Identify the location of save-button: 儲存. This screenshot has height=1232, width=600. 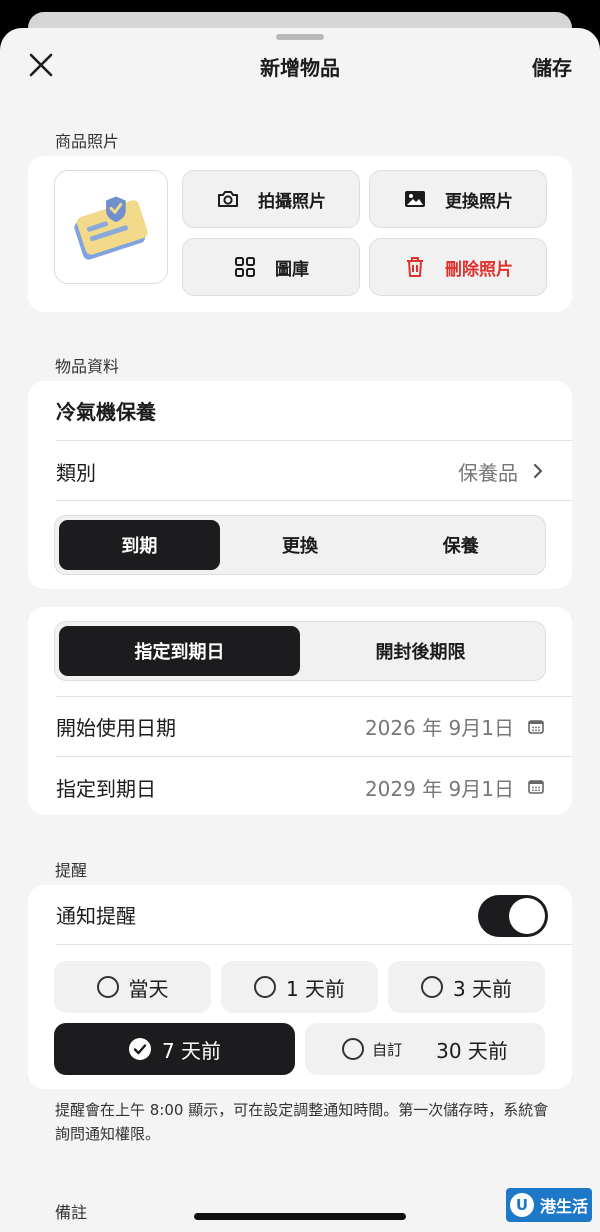
(552, 66).